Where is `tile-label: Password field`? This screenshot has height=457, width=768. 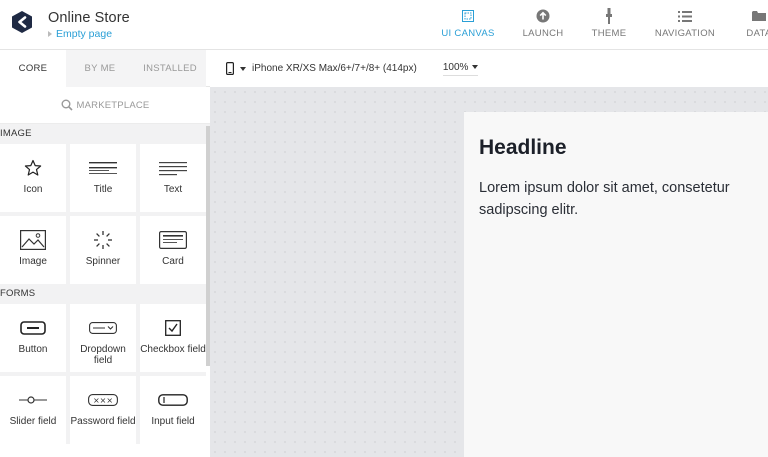 tile-label: Password field is located at coordinates (103, 421).